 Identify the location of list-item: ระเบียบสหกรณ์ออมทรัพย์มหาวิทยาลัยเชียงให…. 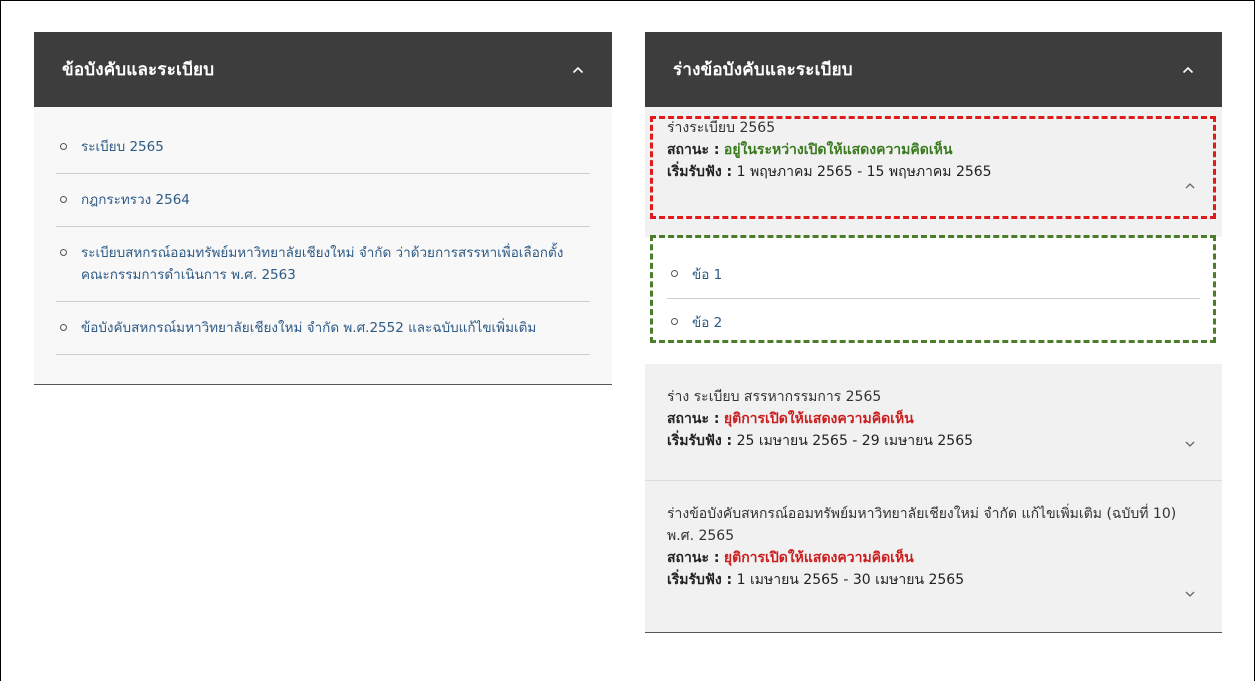
(323, 264).